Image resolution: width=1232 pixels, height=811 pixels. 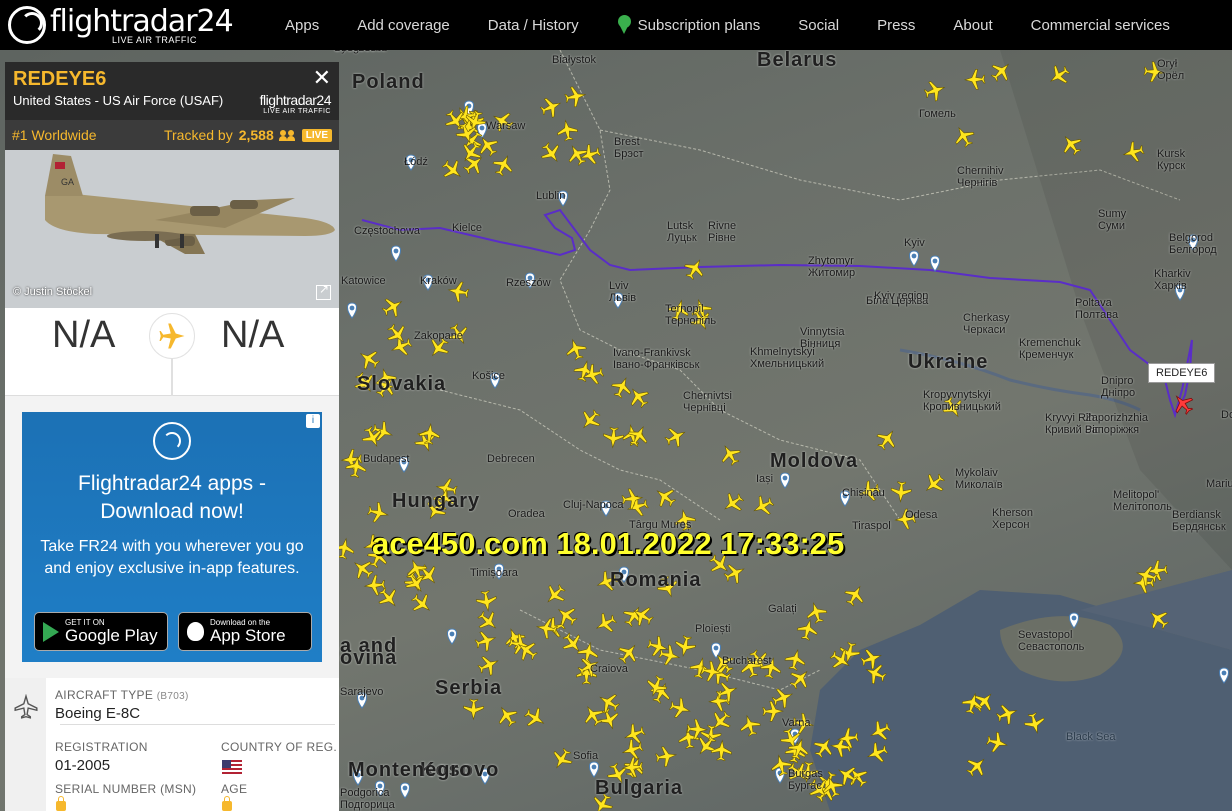 What do you see at coordinates (1100, 25) in the screenshot?
I see `nav-item-commercial-services: Commercial services` at bounding box center [1100, 25].